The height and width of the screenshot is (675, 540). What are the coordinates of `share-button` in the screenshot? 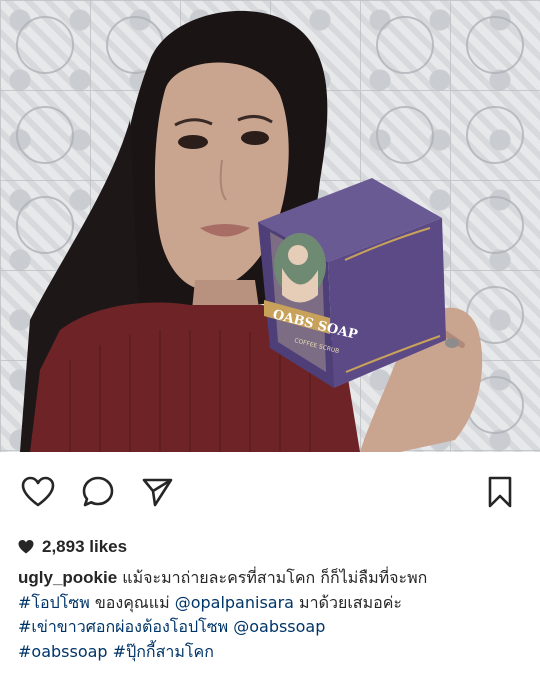 It's located at (157, 492).